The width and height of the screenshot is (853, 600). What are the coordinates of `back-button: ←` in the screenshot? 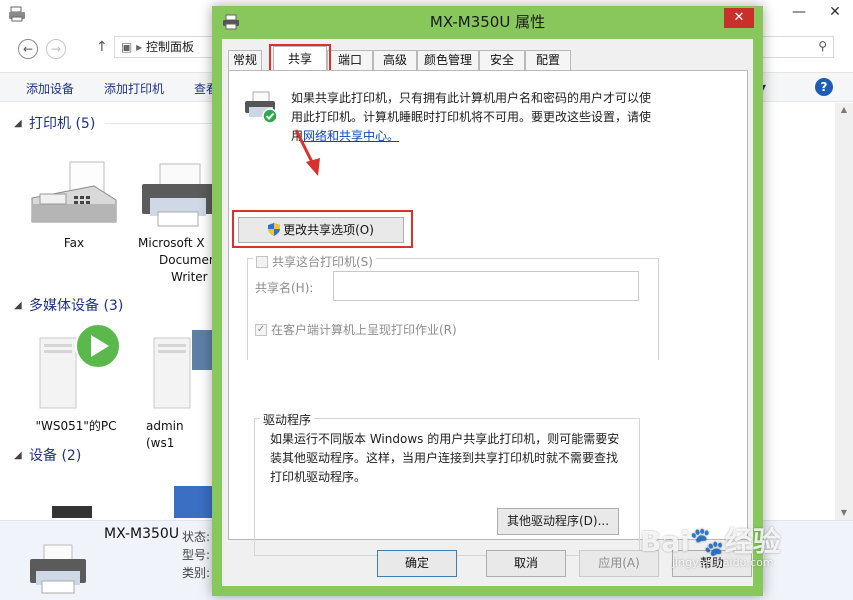 It's located at (28, 49).